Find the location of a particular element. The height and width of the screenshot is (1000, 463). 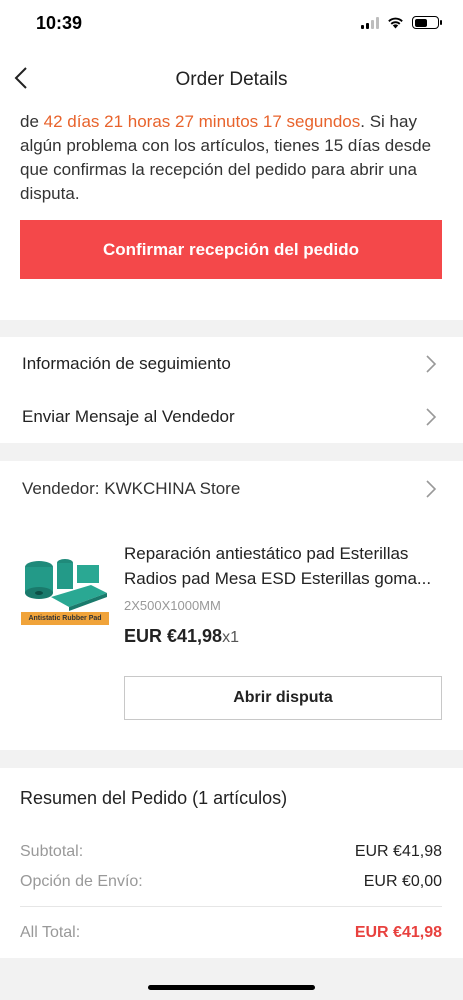

shipping-label: Opción de Envío: is located at coordinates (81, 881).